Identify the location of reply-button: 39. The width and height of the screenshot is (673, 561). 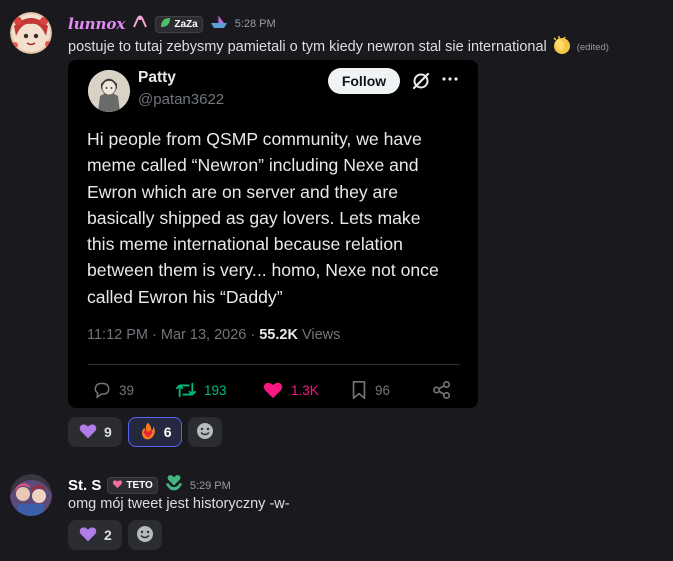
(113, 390).